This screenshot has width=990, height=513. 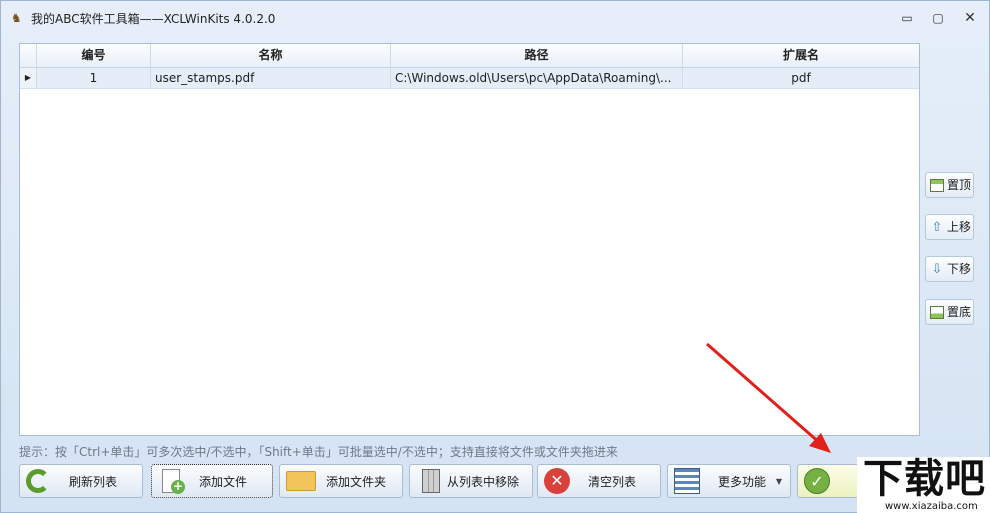 I want to click on watermark-logo-text: 下载吧, so click(x=924, y=479).